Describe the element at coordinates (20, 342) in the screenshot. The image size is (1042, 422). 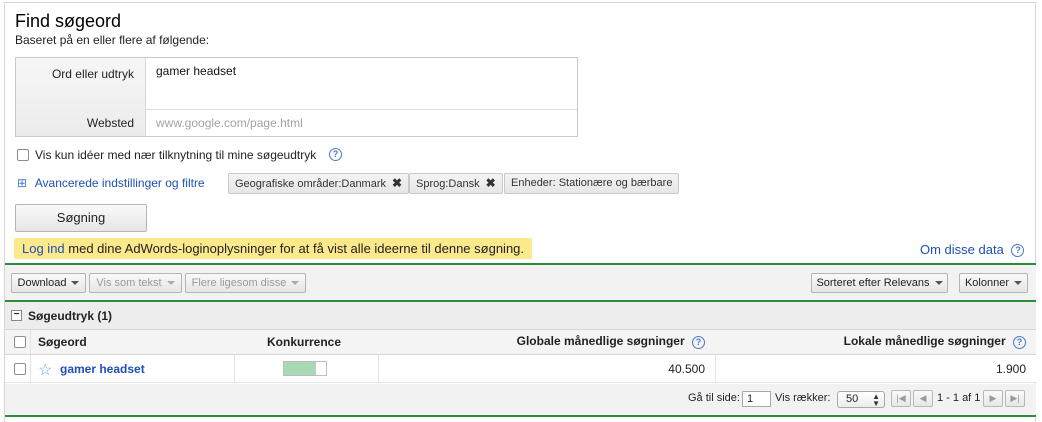
I see `select-all-checkbox` at that location.